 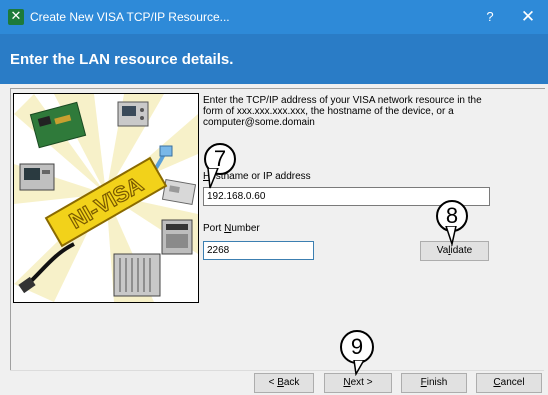 What do you see at coordinates (245, 228) in the screenshot?
I see `port-label-text: umber` at bounding box center [245, 228].